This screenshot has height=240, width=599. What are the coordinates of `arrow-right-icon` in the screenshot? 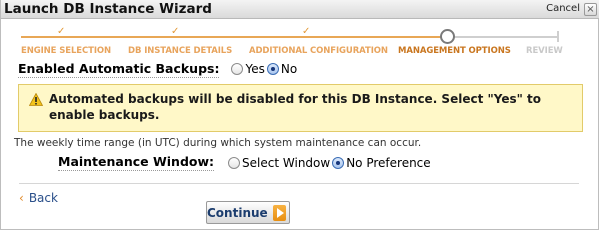 It's located at (279, 212).